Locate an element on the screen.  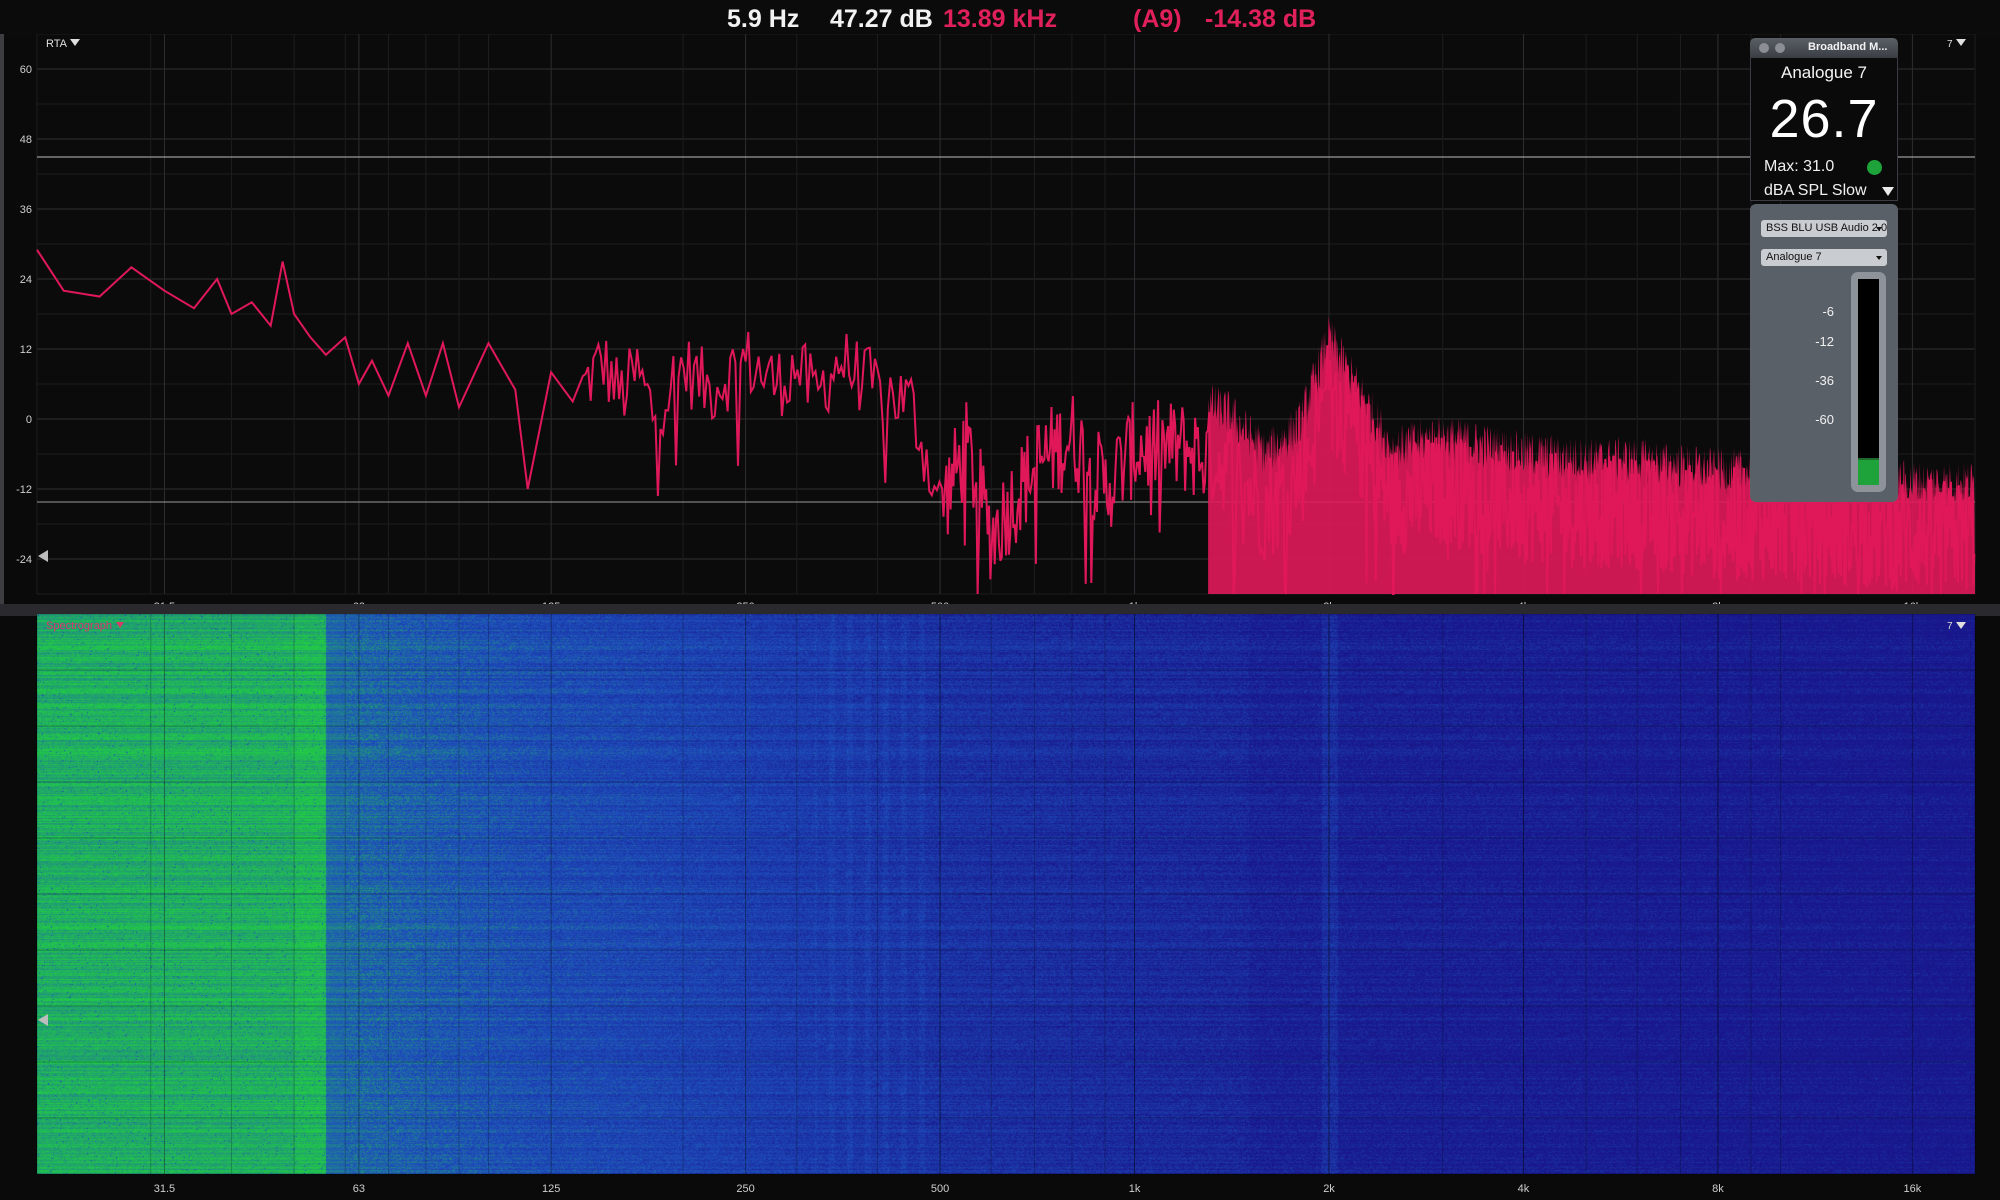
rta-y-tick-label: -24 is located at coordinates (24, 560).